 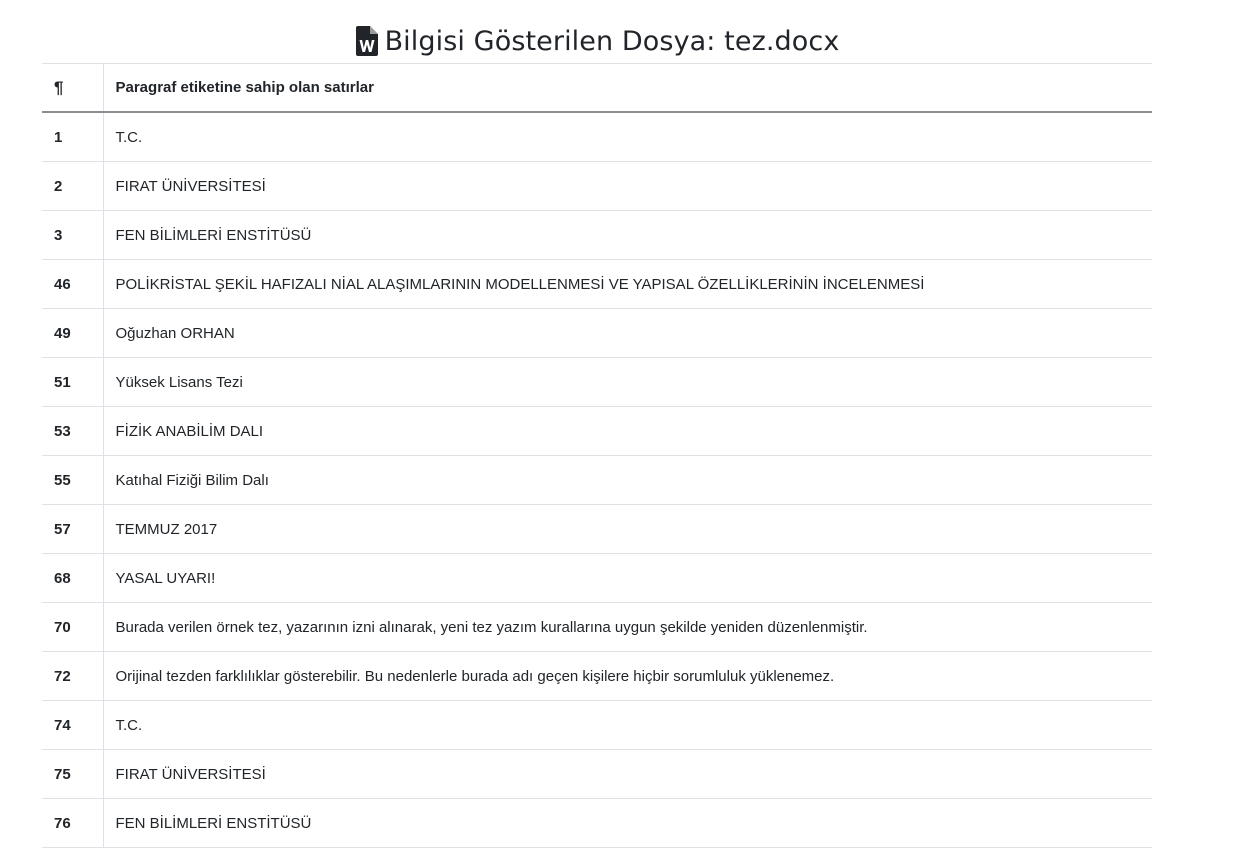 I want to click on line-number-cell: 49, so click(x=73, y=333).